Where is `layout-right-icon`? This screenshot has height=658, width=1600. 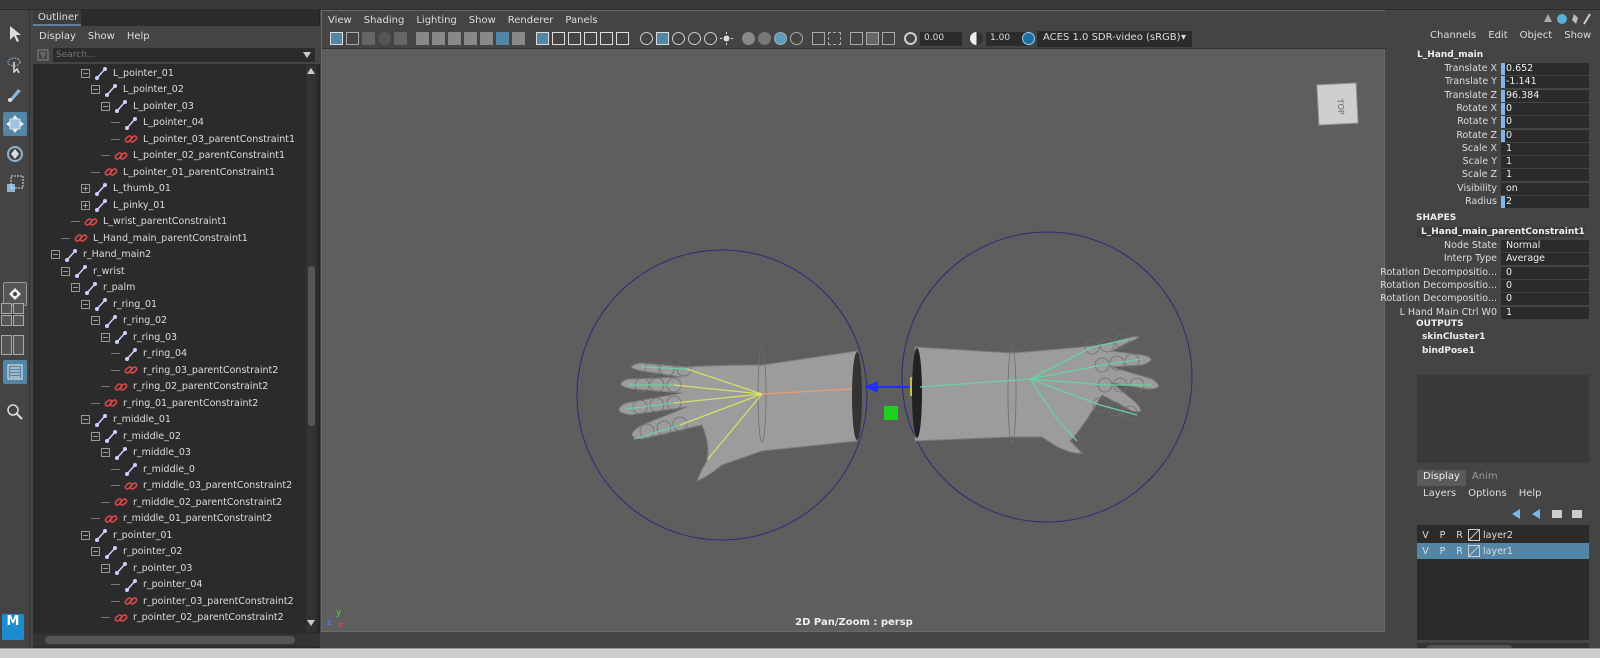 layout-right-icon is located at coordinates (18, 345).